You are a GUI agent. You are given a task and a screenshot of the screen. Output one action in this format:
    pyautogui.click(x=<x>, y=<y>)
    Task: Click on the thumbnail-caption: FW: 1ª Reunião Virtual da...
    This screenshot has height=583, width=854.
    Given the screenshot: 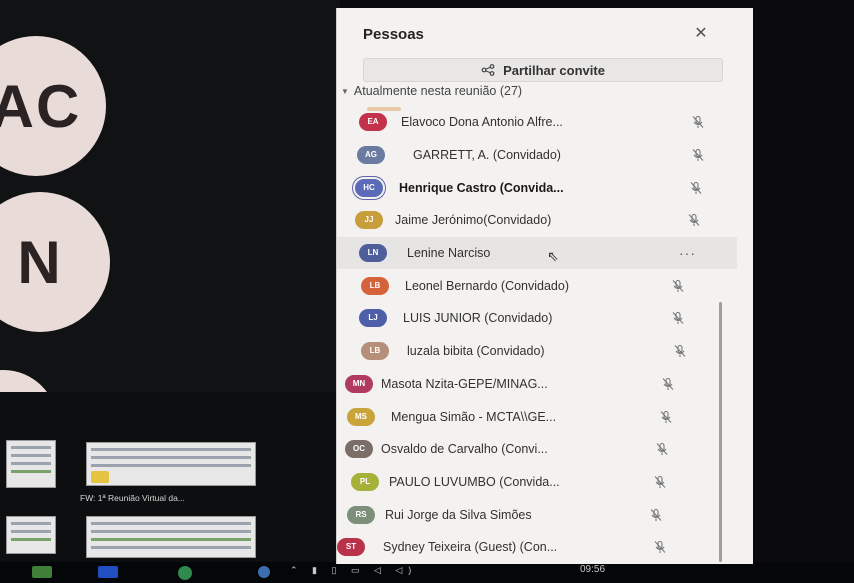 What is the action you would take?
    pyautogui.click(x=132, y=498)
    